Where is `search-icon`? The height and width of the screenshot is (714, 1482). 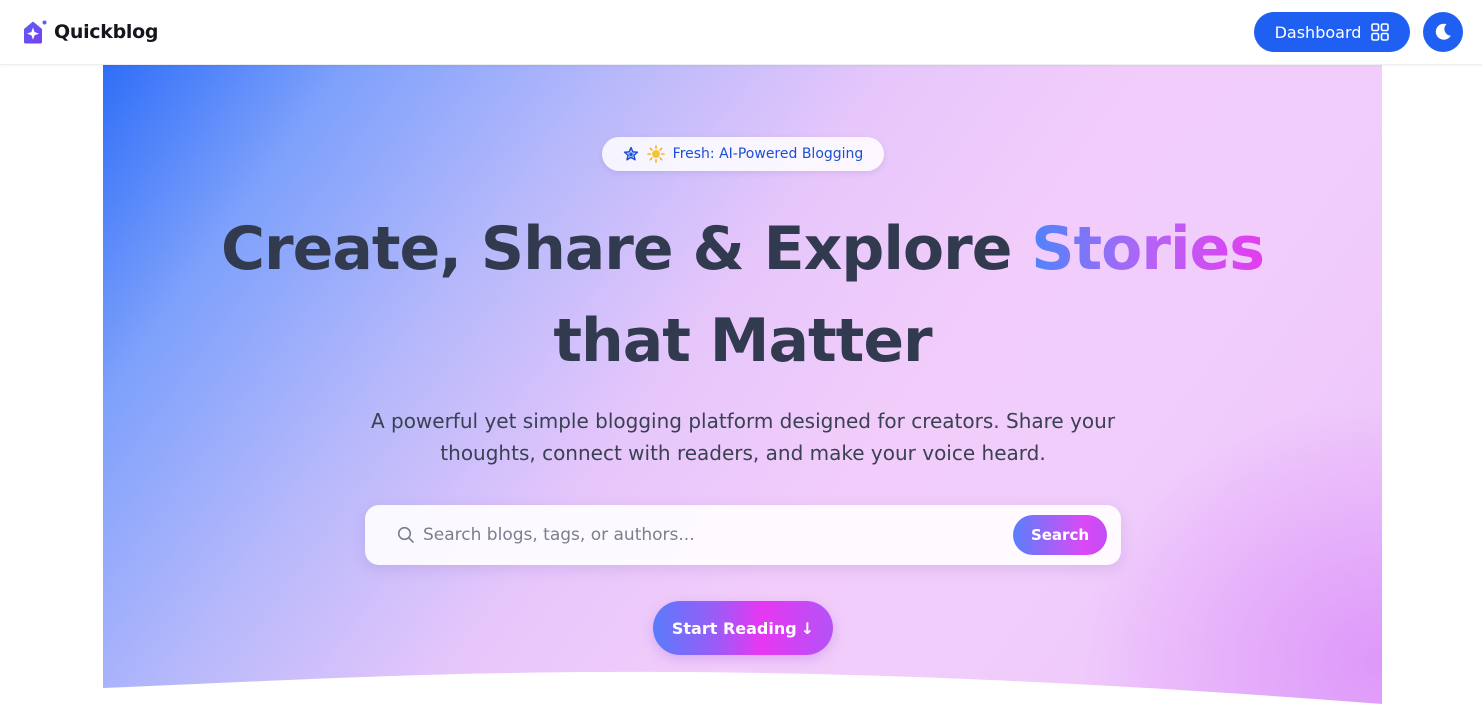 search-icon is located at coordinates (405, 534).